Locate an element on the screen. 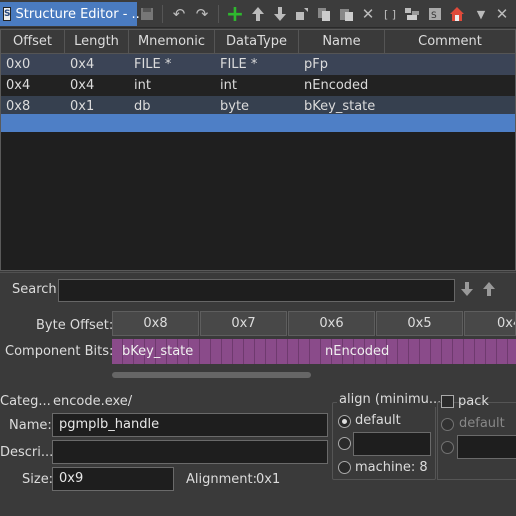 The image size is (516, 516). cell-datatype: FILE * is located at coordinates (257, 64).